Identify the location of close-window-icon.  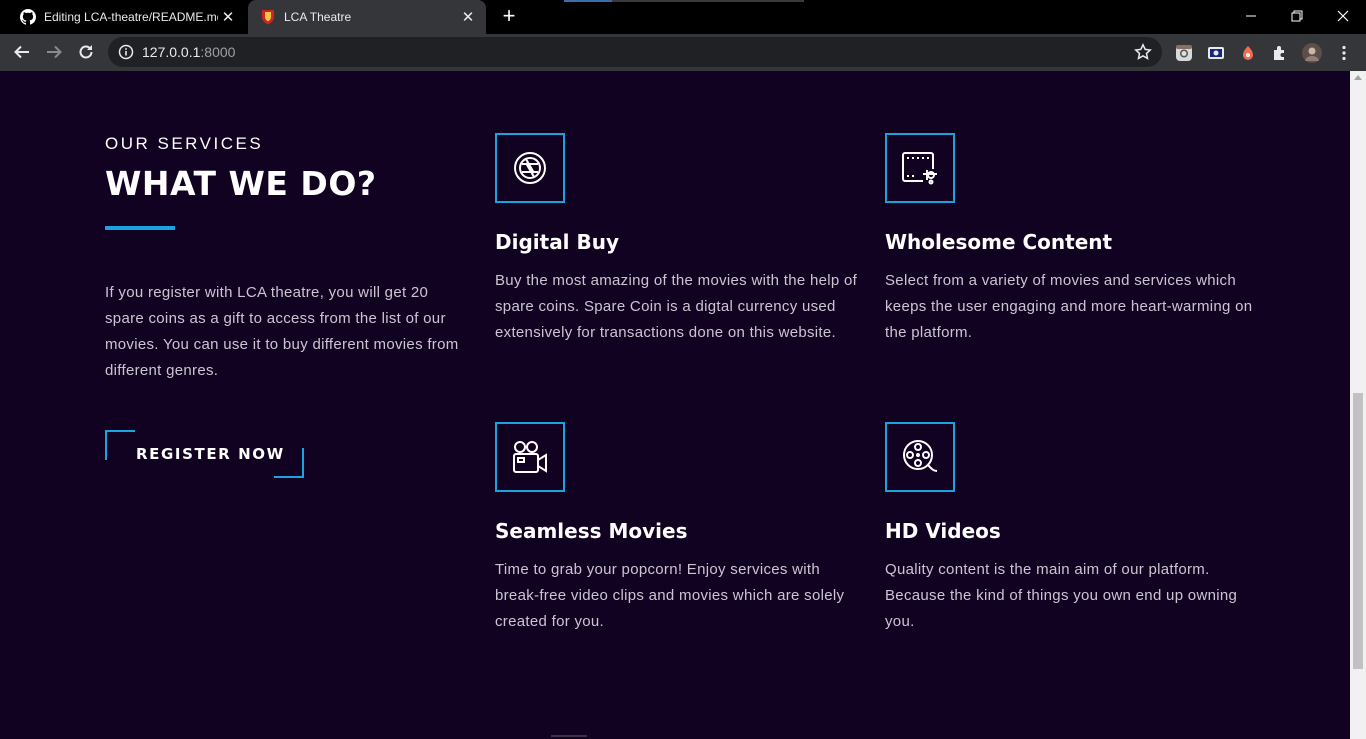
(1343, 16).